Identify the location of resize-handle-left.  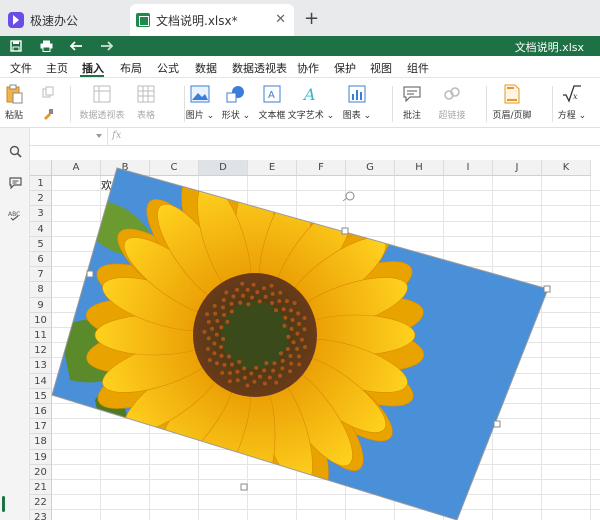
(90, 274).